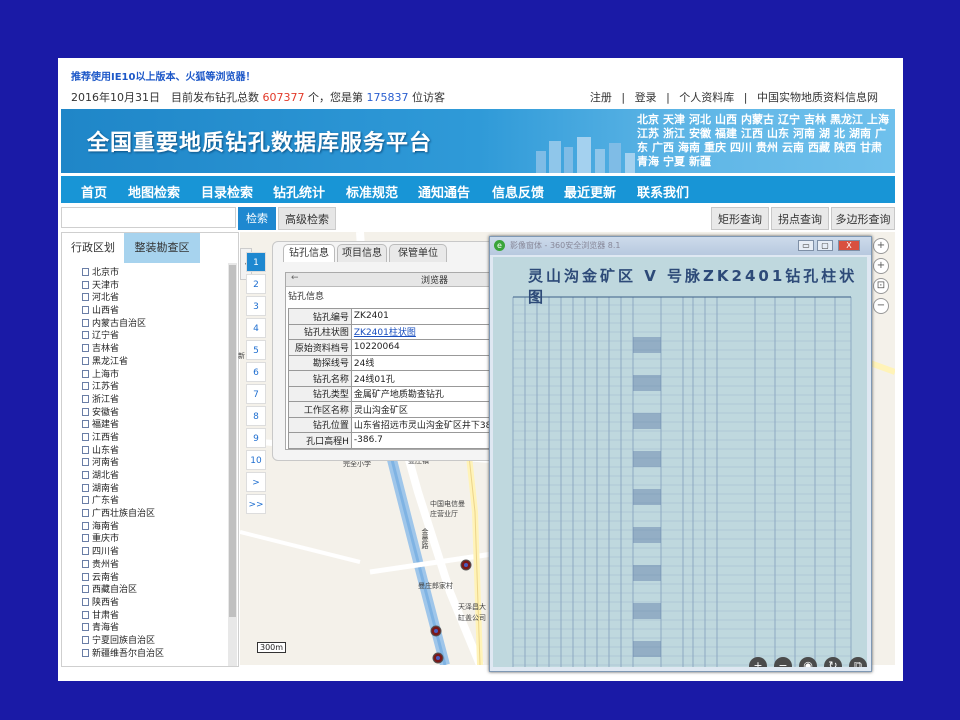 Image resolution: width=960 pixels, height=720 pixels. Describe the element at coordinates (881, 266) in the screenshot. I see `zoom-in-alt-icon: +` at that location.